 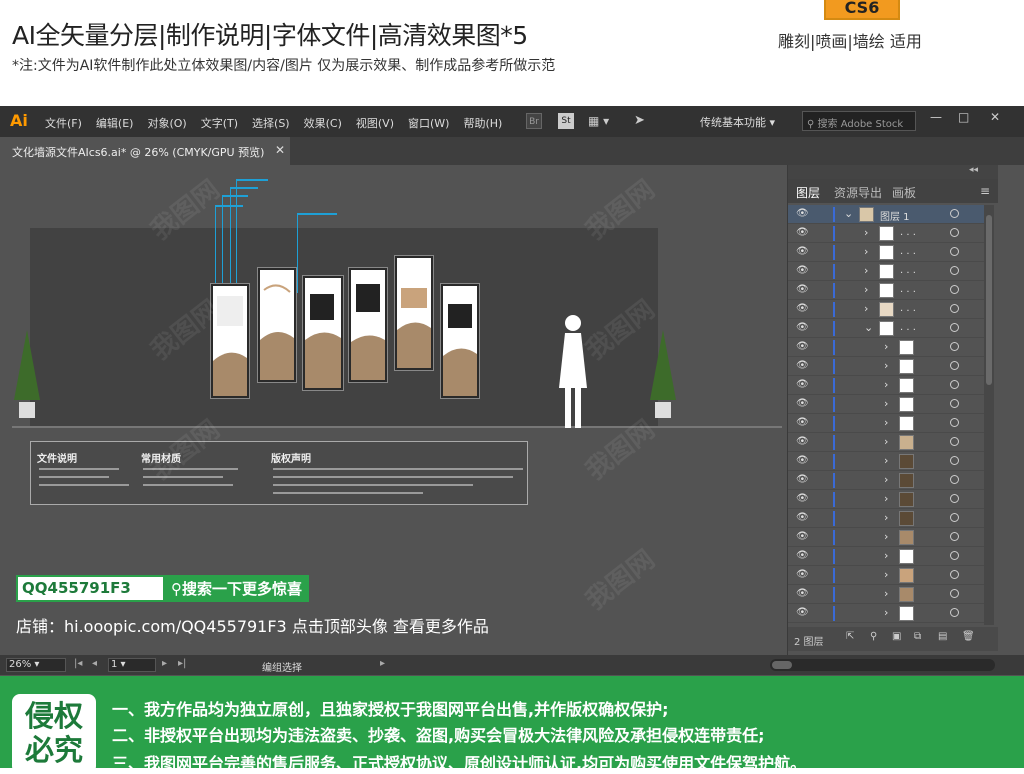 What do you see at coordinates (271, 123) in the screenshot?
I see `menu-select: 选择(S)` at bounding box center [271, 123].